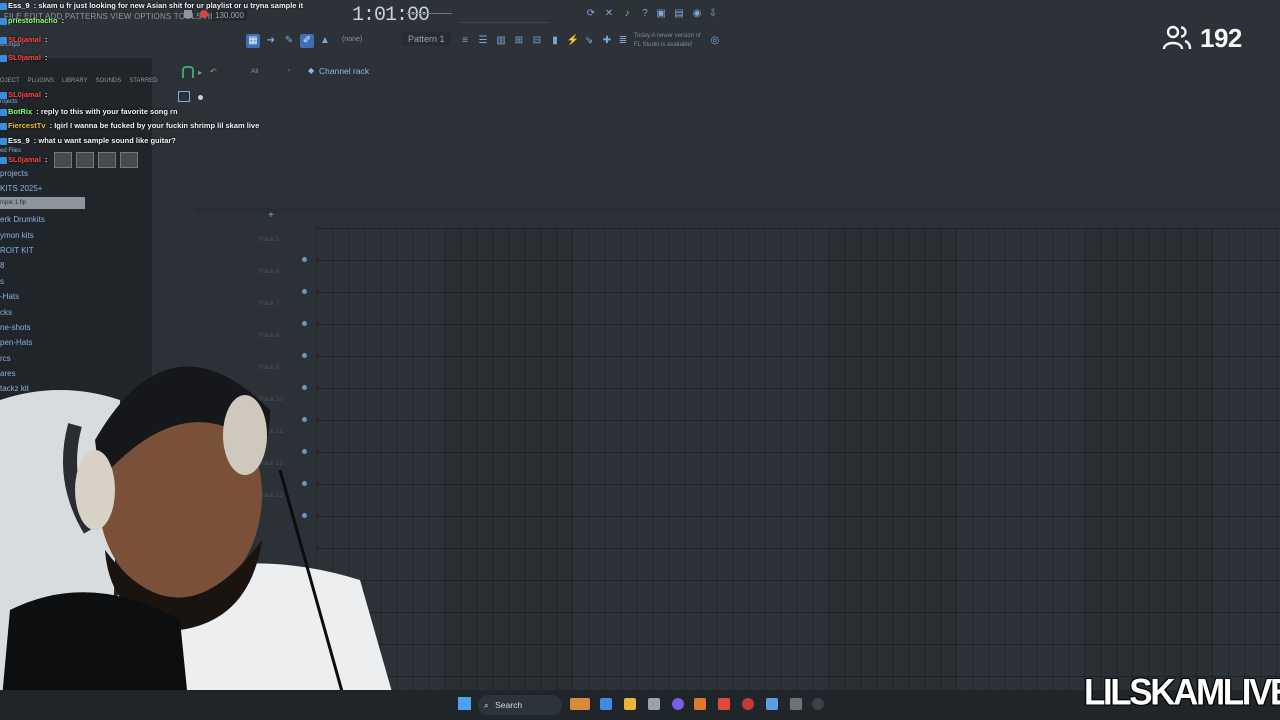  Describe the element at coordinates (505, 22) in the screenshot. I see `master-pitch-slider` at that location.